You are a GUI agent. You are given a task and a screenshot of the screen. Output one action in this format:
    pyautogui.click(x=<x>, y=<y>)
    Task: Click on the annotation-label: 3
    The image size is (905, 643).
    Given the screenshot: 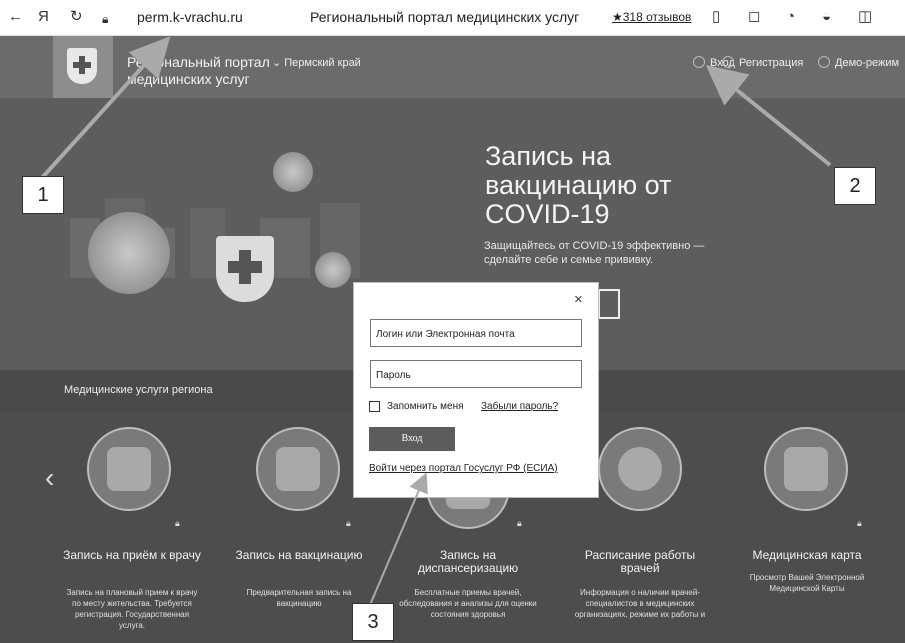 What is the action you would take?
    pyautogui.click(x=373, y=622)
    